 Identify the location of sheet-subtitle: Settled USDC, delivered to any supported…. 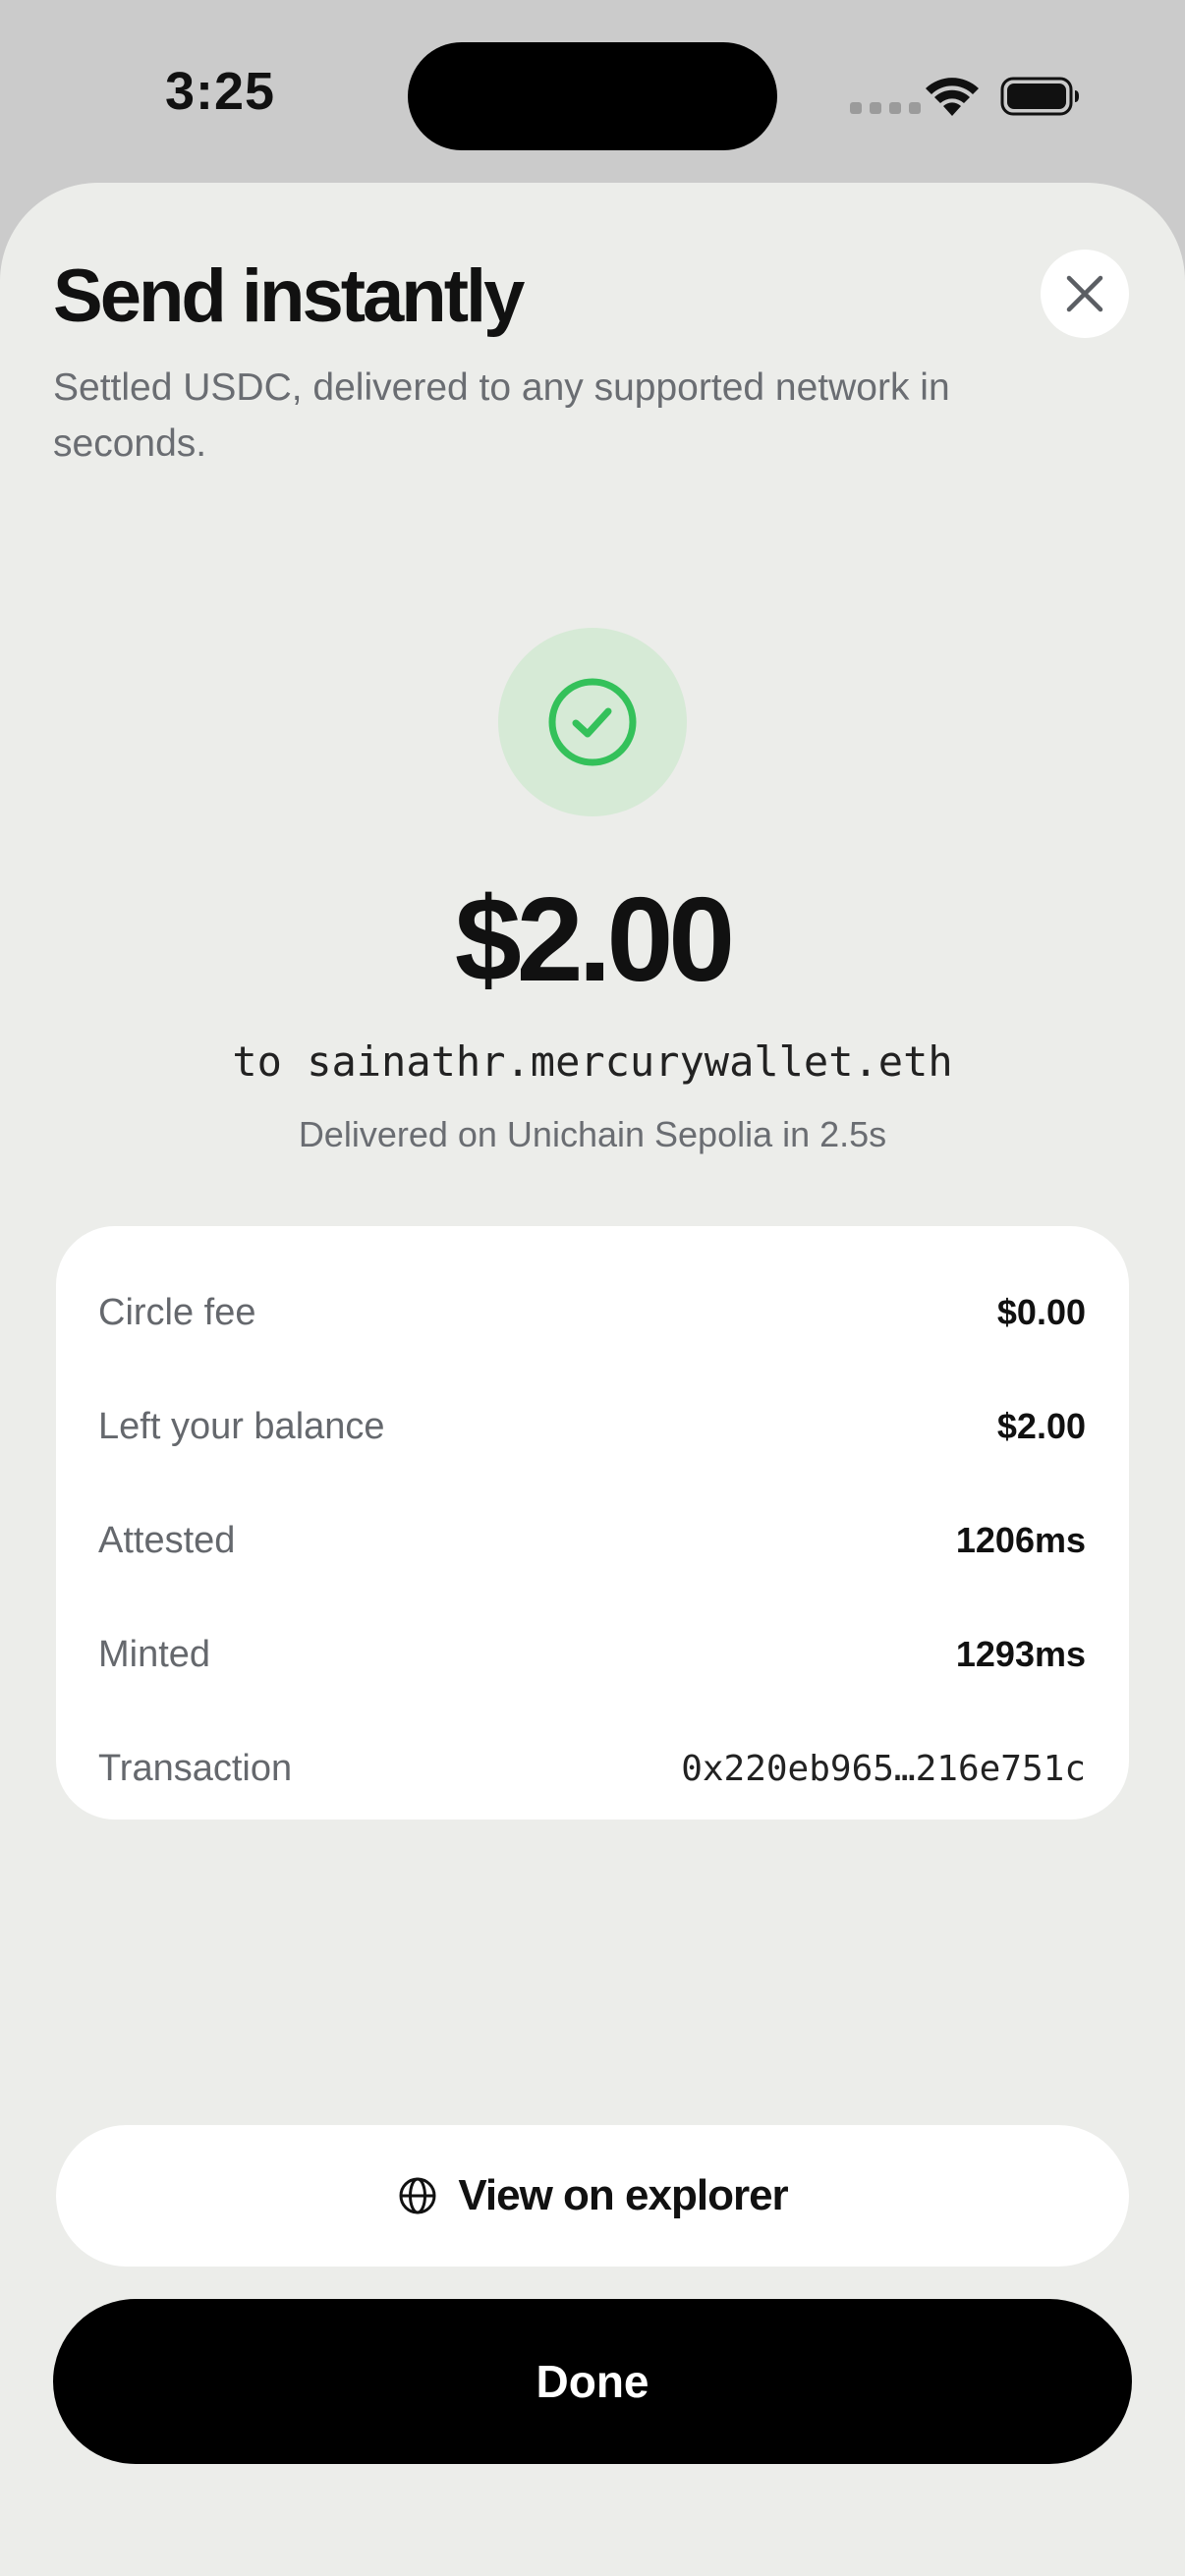
(502, 415).